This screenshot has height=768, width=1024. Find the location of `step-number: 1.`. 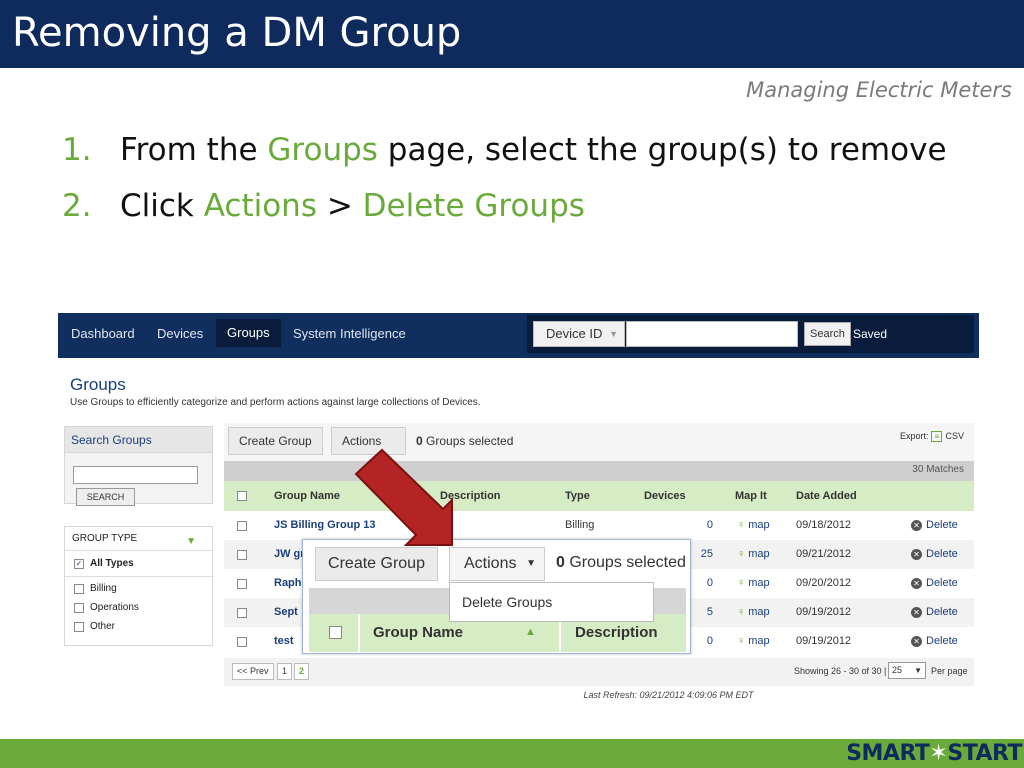

step-number: 1. is located at coordinates (77, 150).